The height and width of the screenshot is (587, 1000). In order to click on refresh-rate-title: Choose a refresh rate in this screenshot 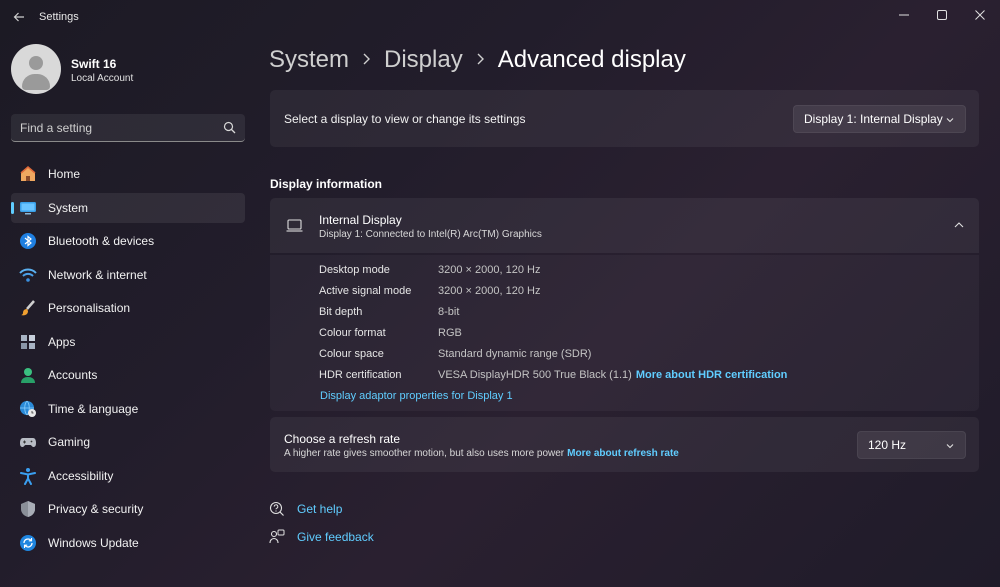, I will do `click(342, 439)`.